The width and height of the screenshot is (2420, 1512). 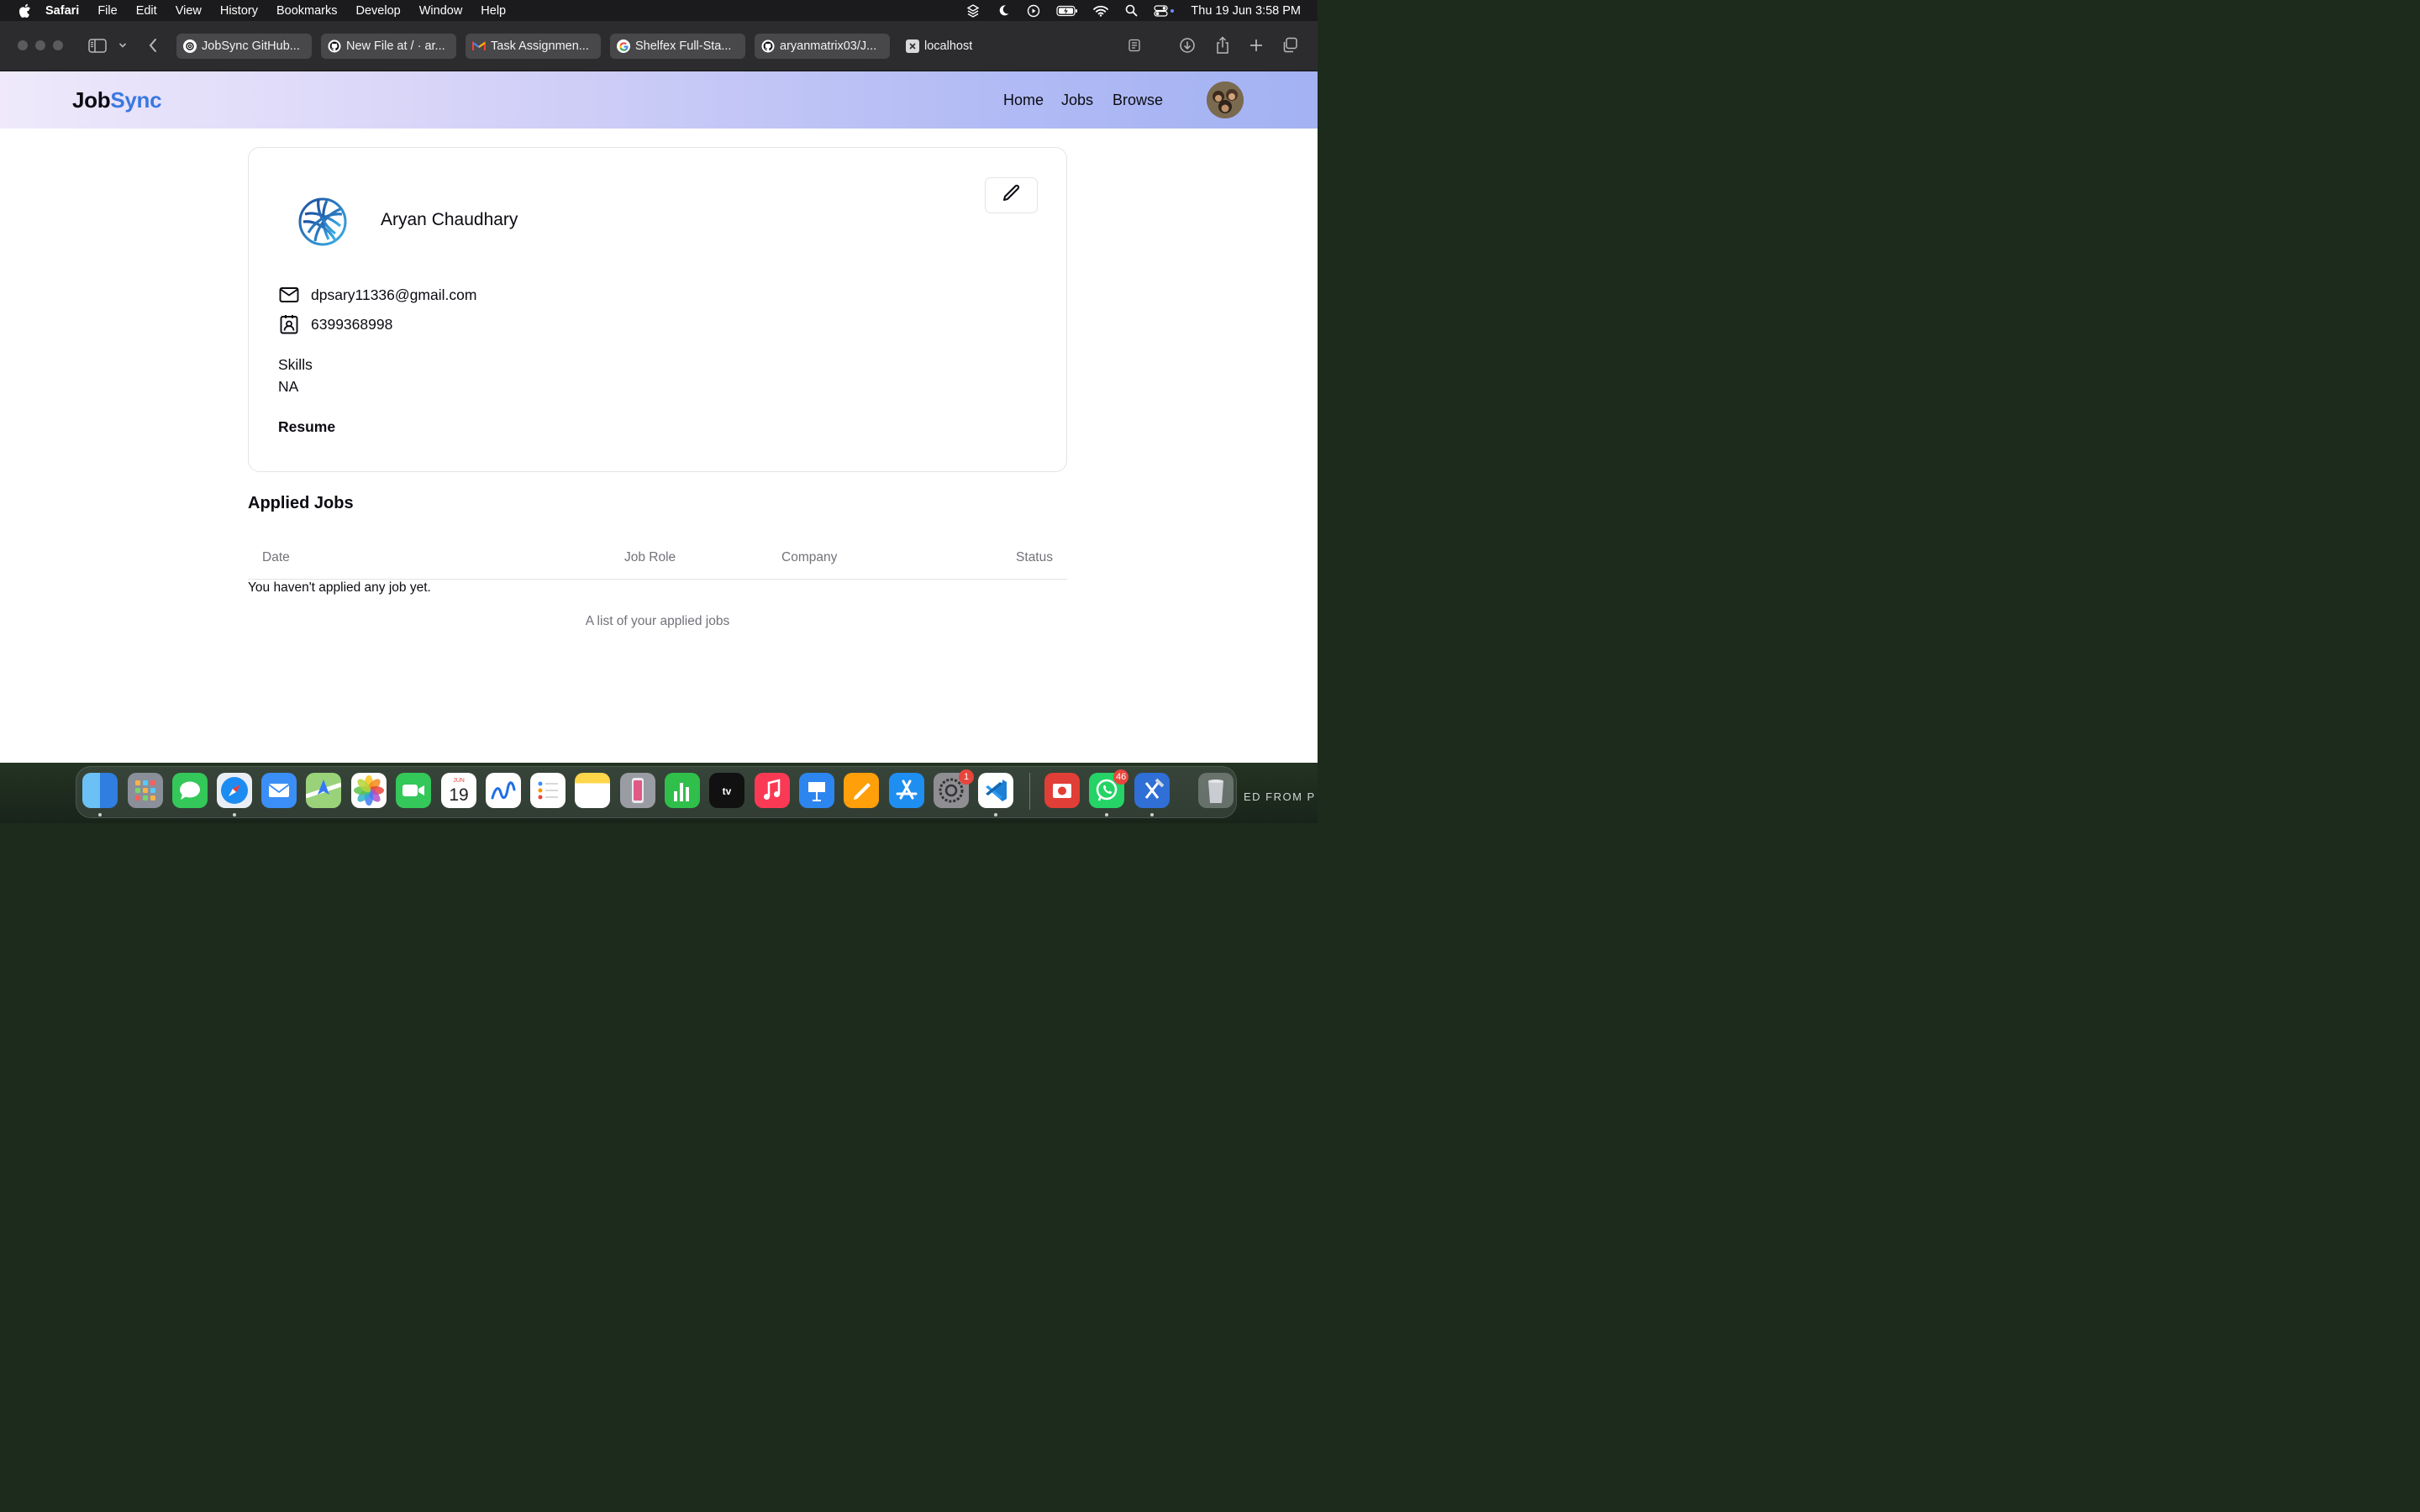 What do you see at coordinates (1077, 100) in the screenshot?
I see `nav-jobs-link: Jobs` at bounding box center [1077, 100].